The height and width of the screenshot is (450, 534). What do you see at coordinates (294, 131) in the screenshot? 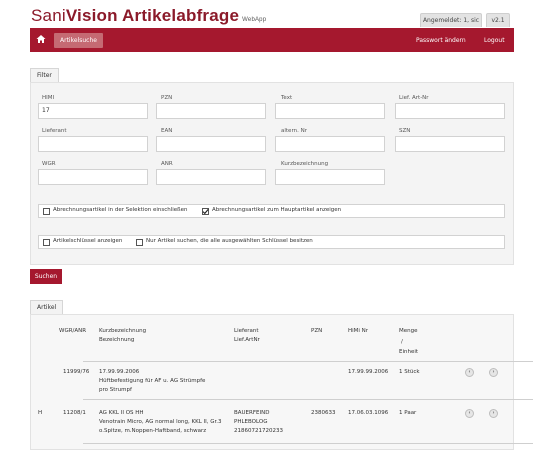
I see `label-altern-nr: altern. Nr` at bounding box center [294, 131].